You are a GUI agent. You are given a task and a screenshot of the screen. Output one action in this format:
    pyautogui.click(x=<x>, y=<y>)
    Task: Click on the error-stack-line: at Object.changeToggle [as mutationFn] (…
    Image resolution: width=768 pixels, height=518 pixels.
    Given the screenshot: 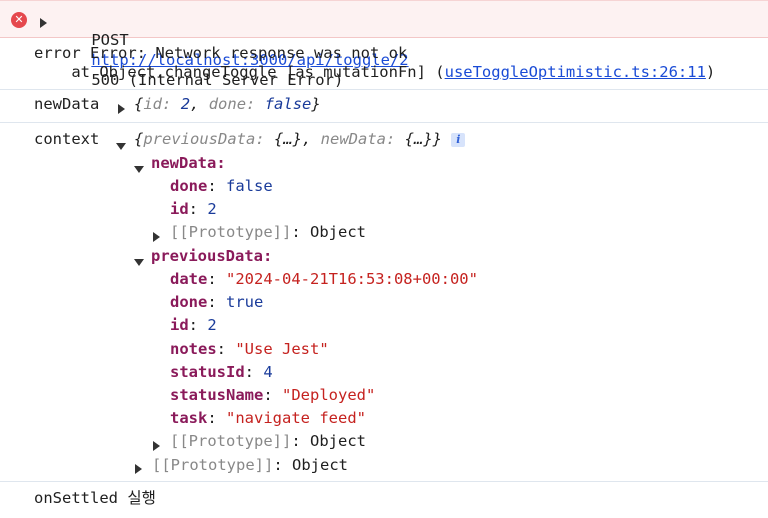 What is the action you would take?
    pyautogui.click(x=375, y=72)
    